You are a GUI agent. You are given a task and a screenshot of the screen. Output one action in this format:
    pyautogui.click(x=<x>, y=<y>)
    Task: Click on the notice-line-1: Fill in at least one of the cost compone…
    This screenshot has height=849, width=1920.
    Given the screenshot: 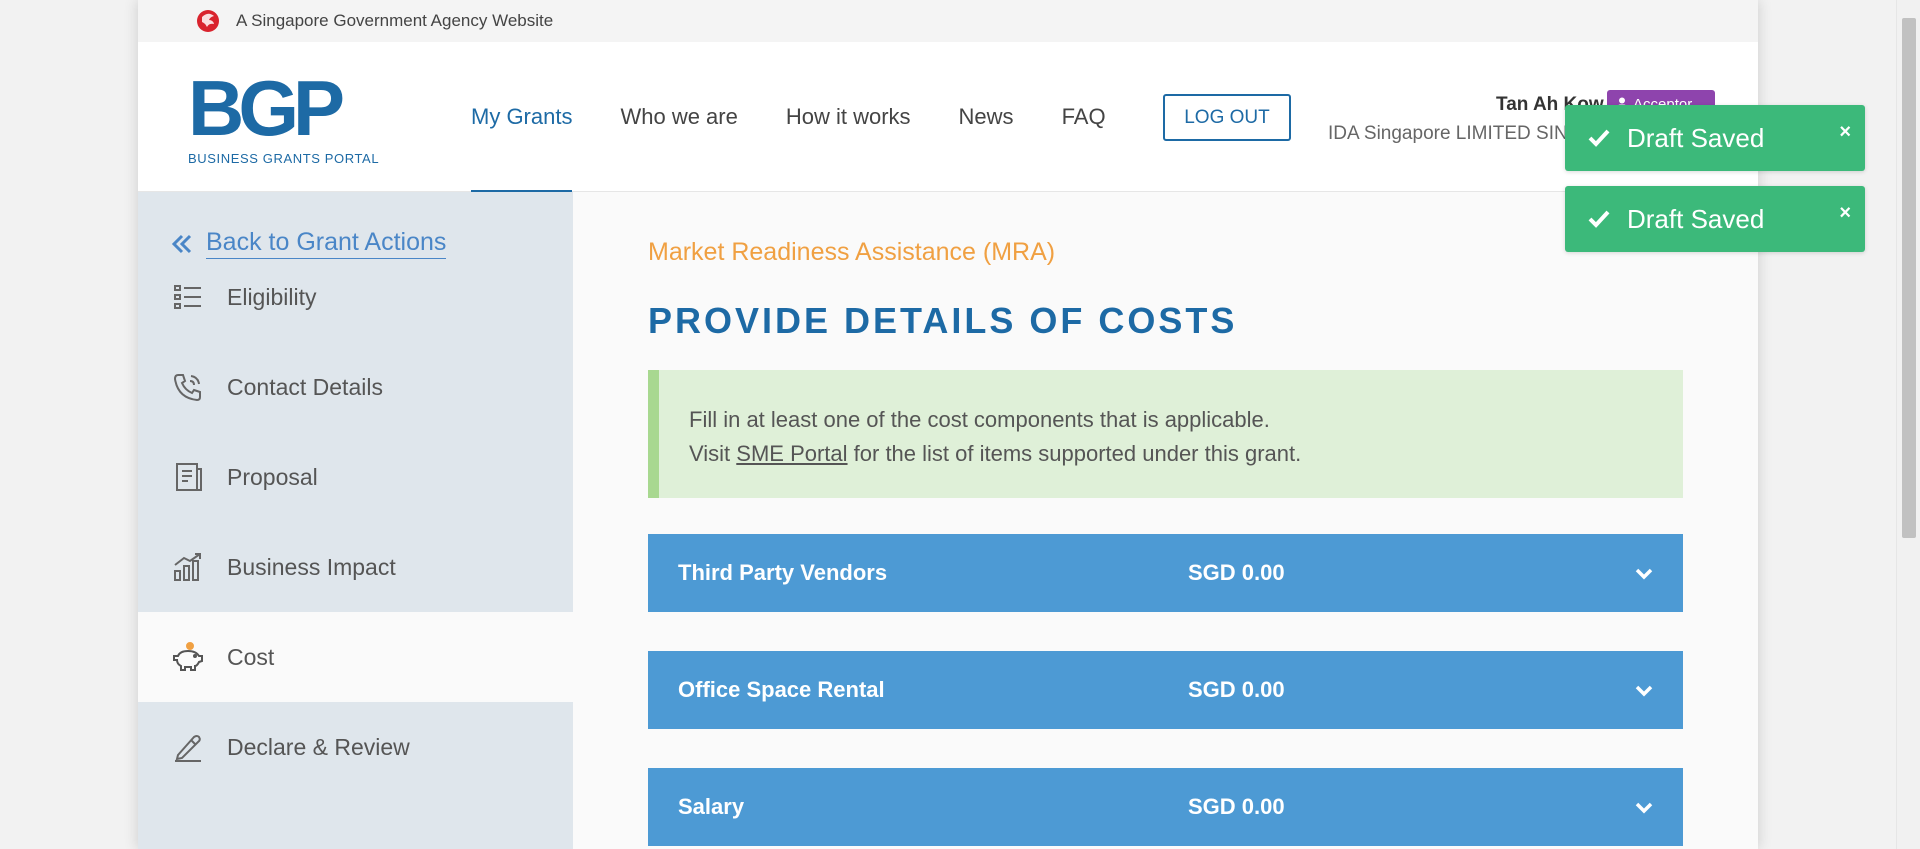 What is the action you would take?
    pyautogui.click(x=979, y=419)
    